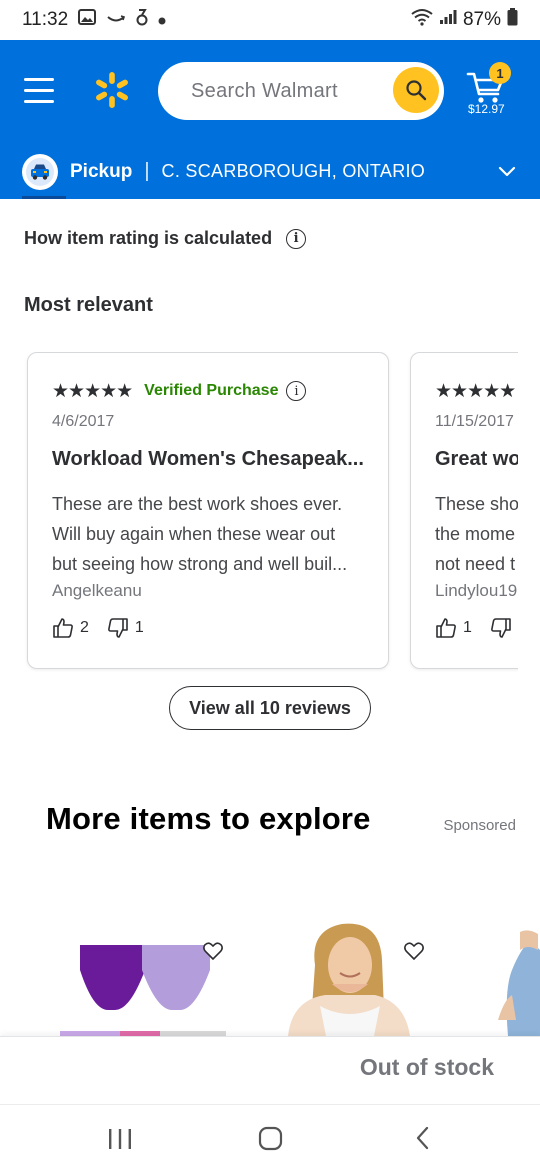 The image size is (540, 1170). I want to click on wifi-icon, so click(422, 20).